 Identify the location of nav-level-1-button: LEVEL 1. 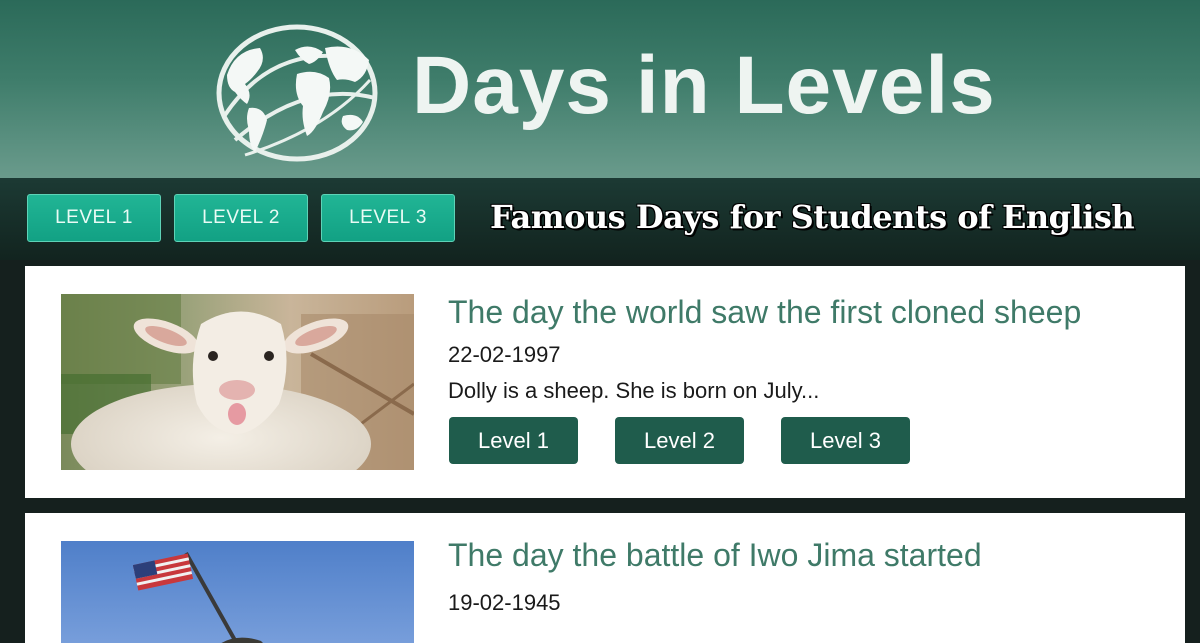
(94, 218).